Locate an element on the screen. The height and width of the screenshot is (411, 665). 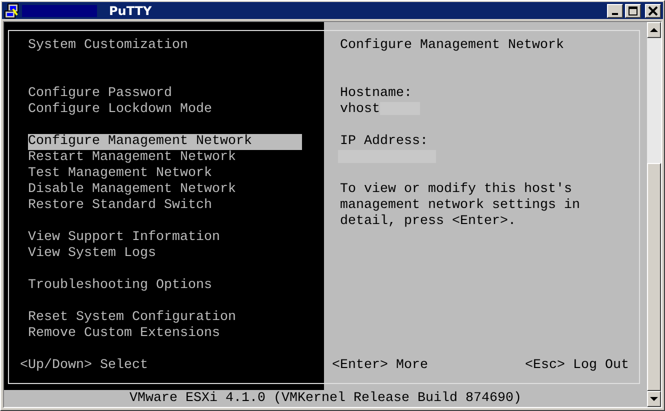
field-value: vhost is located at coordinates (360, 110).